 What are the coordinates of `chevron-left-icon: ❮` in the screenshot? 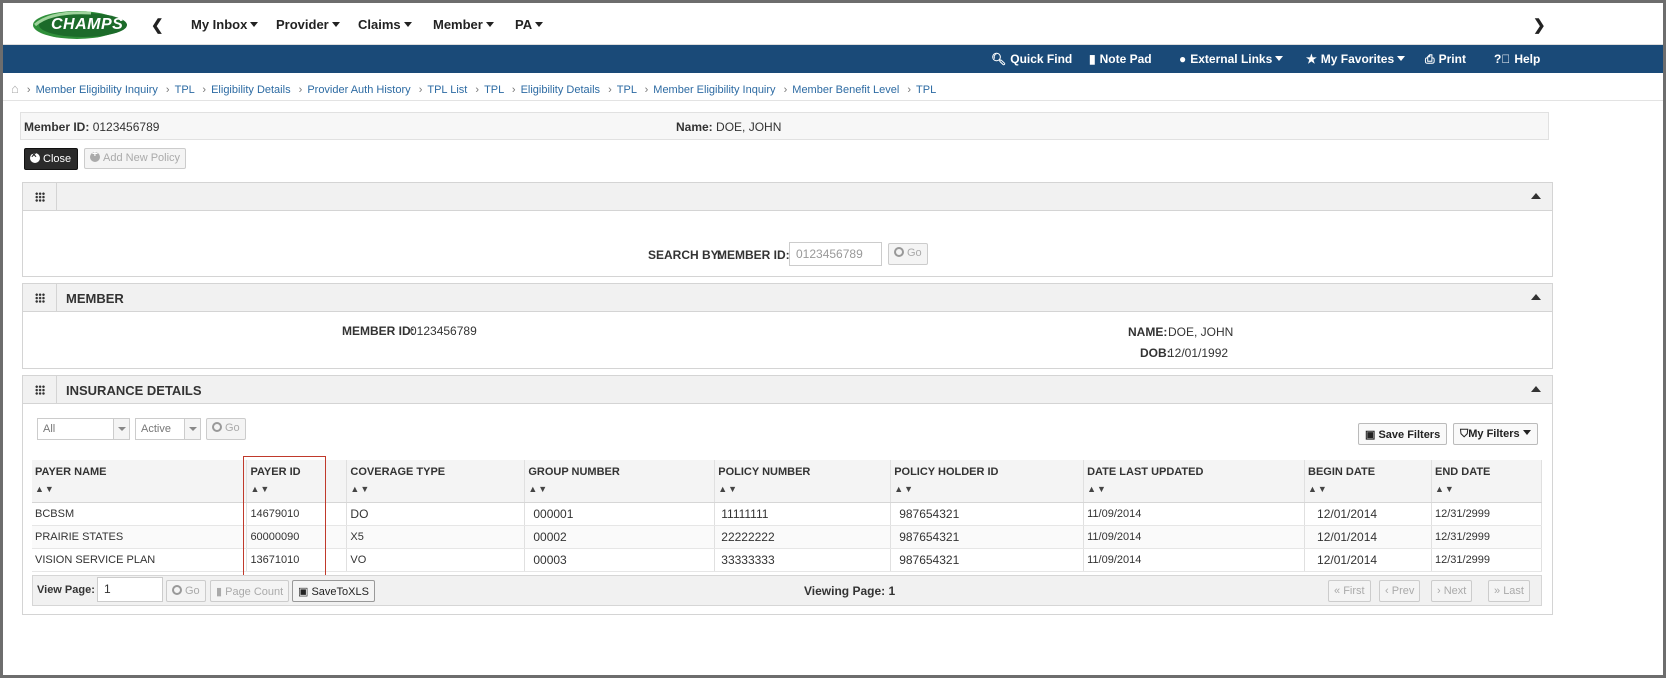 It's located at (157, 25).